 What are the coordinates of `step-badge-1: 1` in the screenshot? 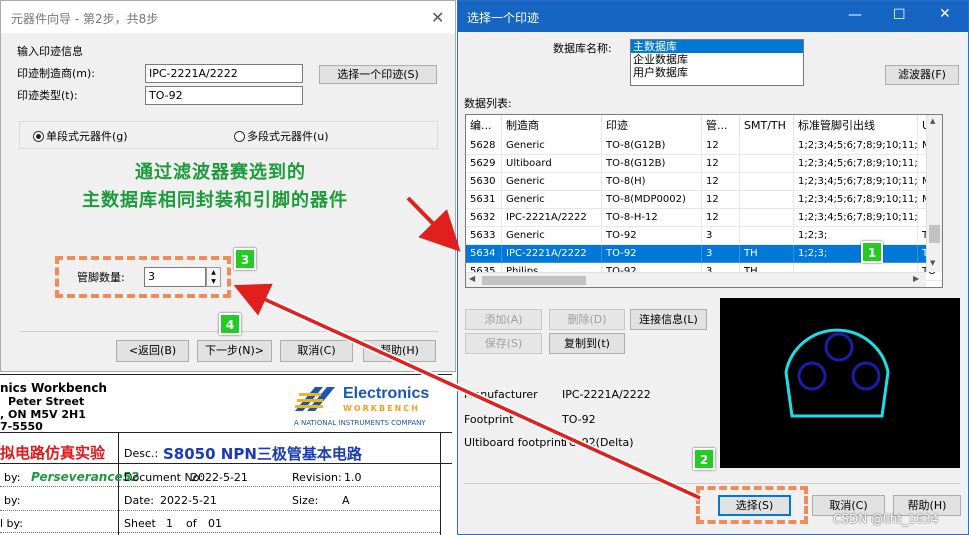 It's located at (872, 252).